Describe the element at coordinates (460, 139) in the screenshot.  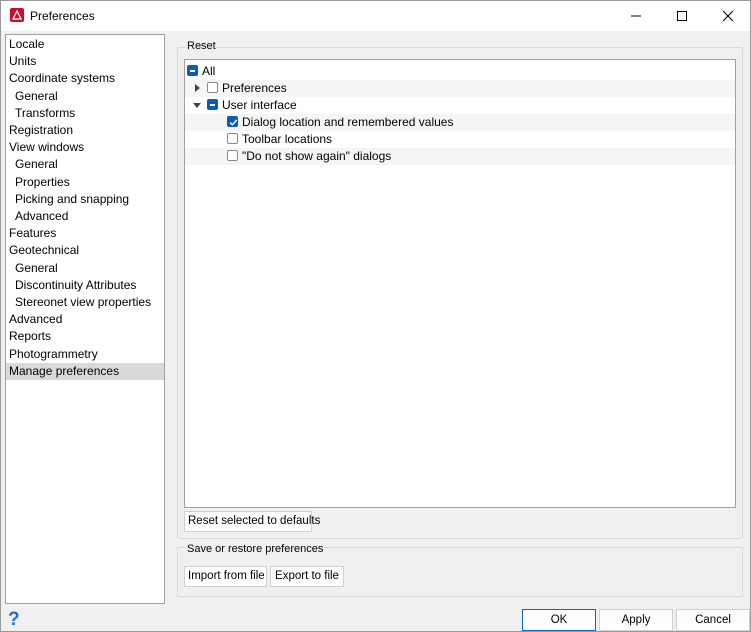
I see `tree-row: Toolbar locations` at that location.